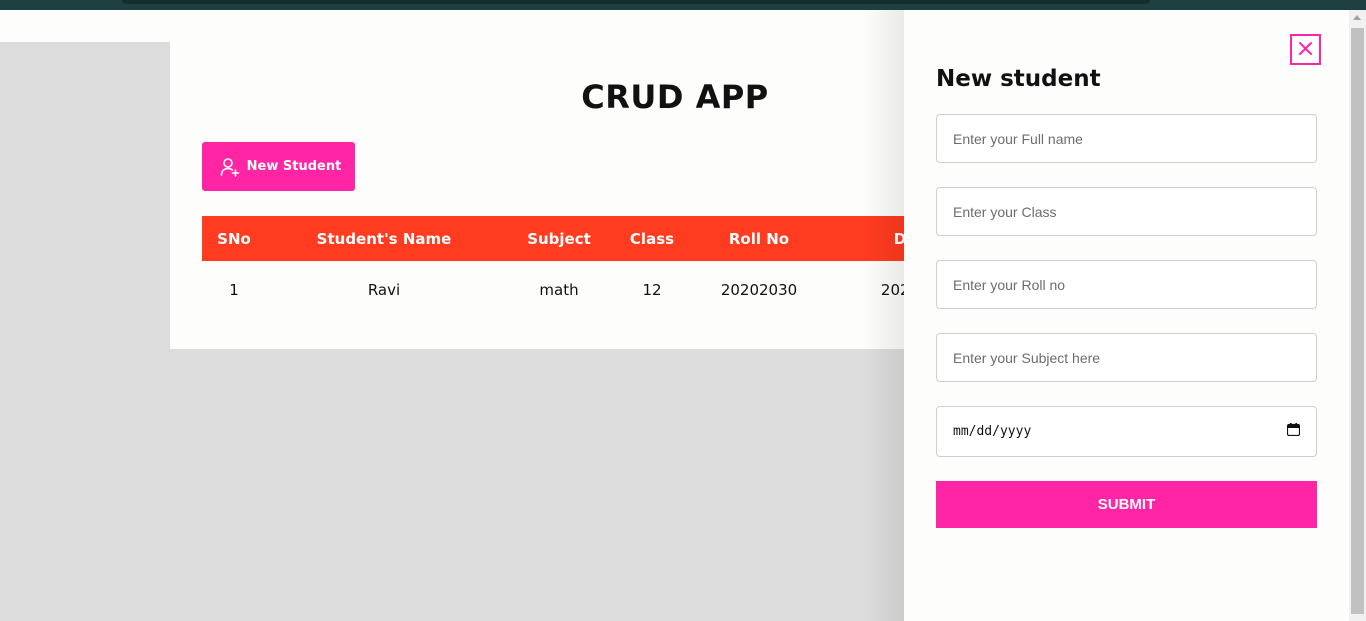 The width and height of the screenshot is (1366, 621). I want to click on column-header-sno: SNo, so click(234, 238).